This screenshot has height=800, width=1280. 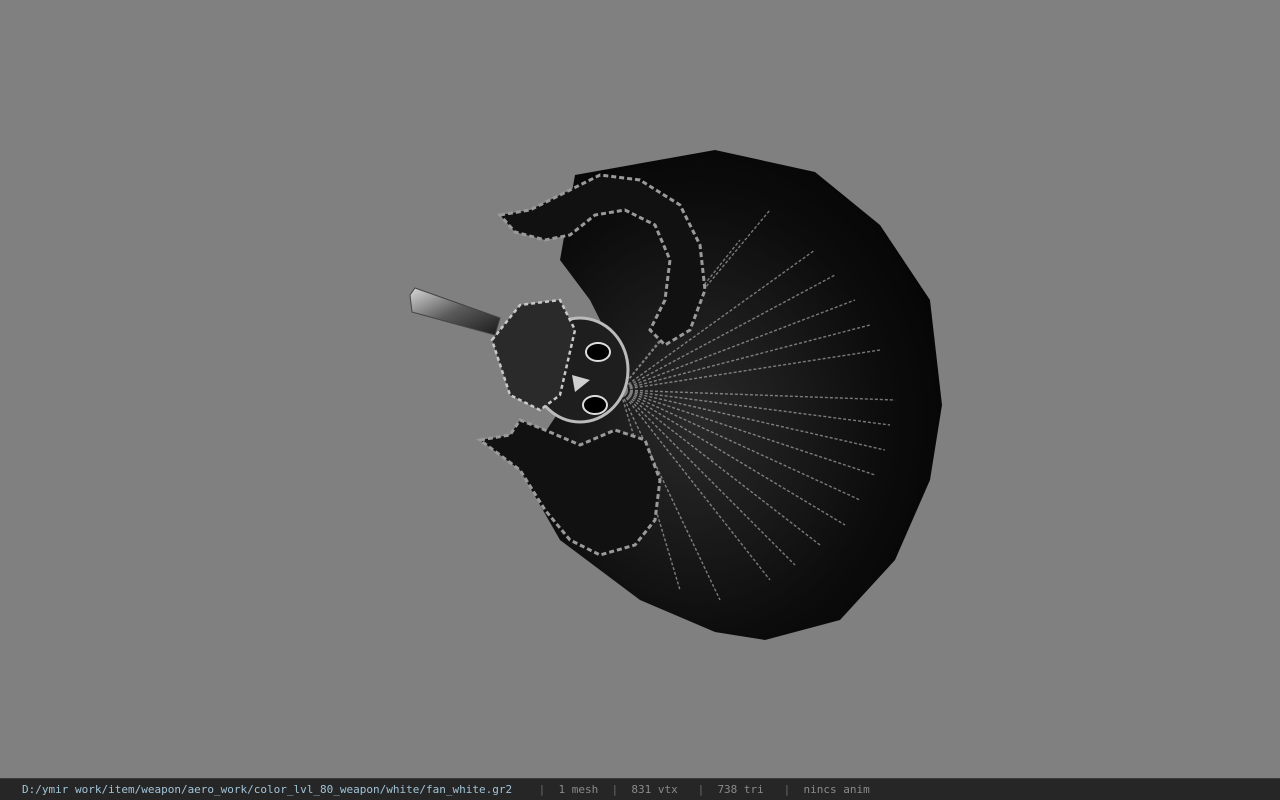 What do you see at coordinates (455, 311) in the screenshot?
I see `fan-handle` at bounding box center [455, 311].